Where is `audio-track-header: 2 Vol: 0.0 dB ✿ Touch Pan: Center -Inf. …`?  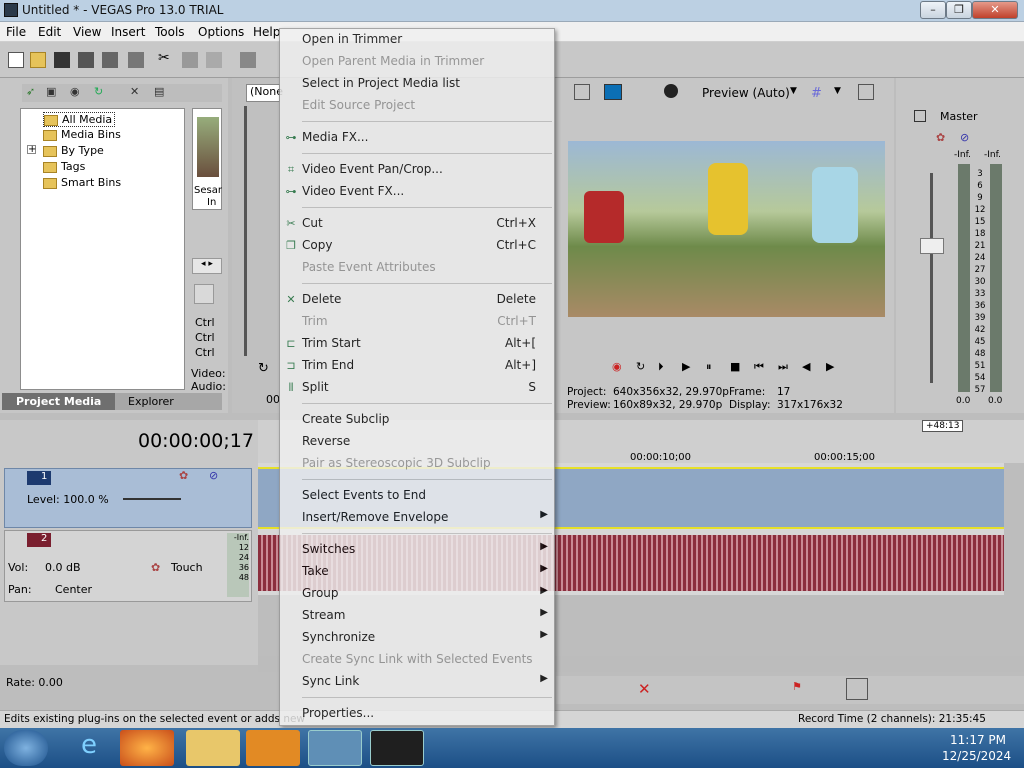
audio-track-header: 2 Vol: 0.0 dB ✿ Touch Pan: Center -Inf. … is located at coordinates (128, 566).